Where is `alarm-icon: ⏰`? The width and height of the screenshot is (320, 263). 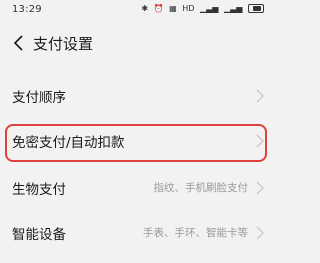 alarm-icon: ⏰ is located at coordinates (158, 8).